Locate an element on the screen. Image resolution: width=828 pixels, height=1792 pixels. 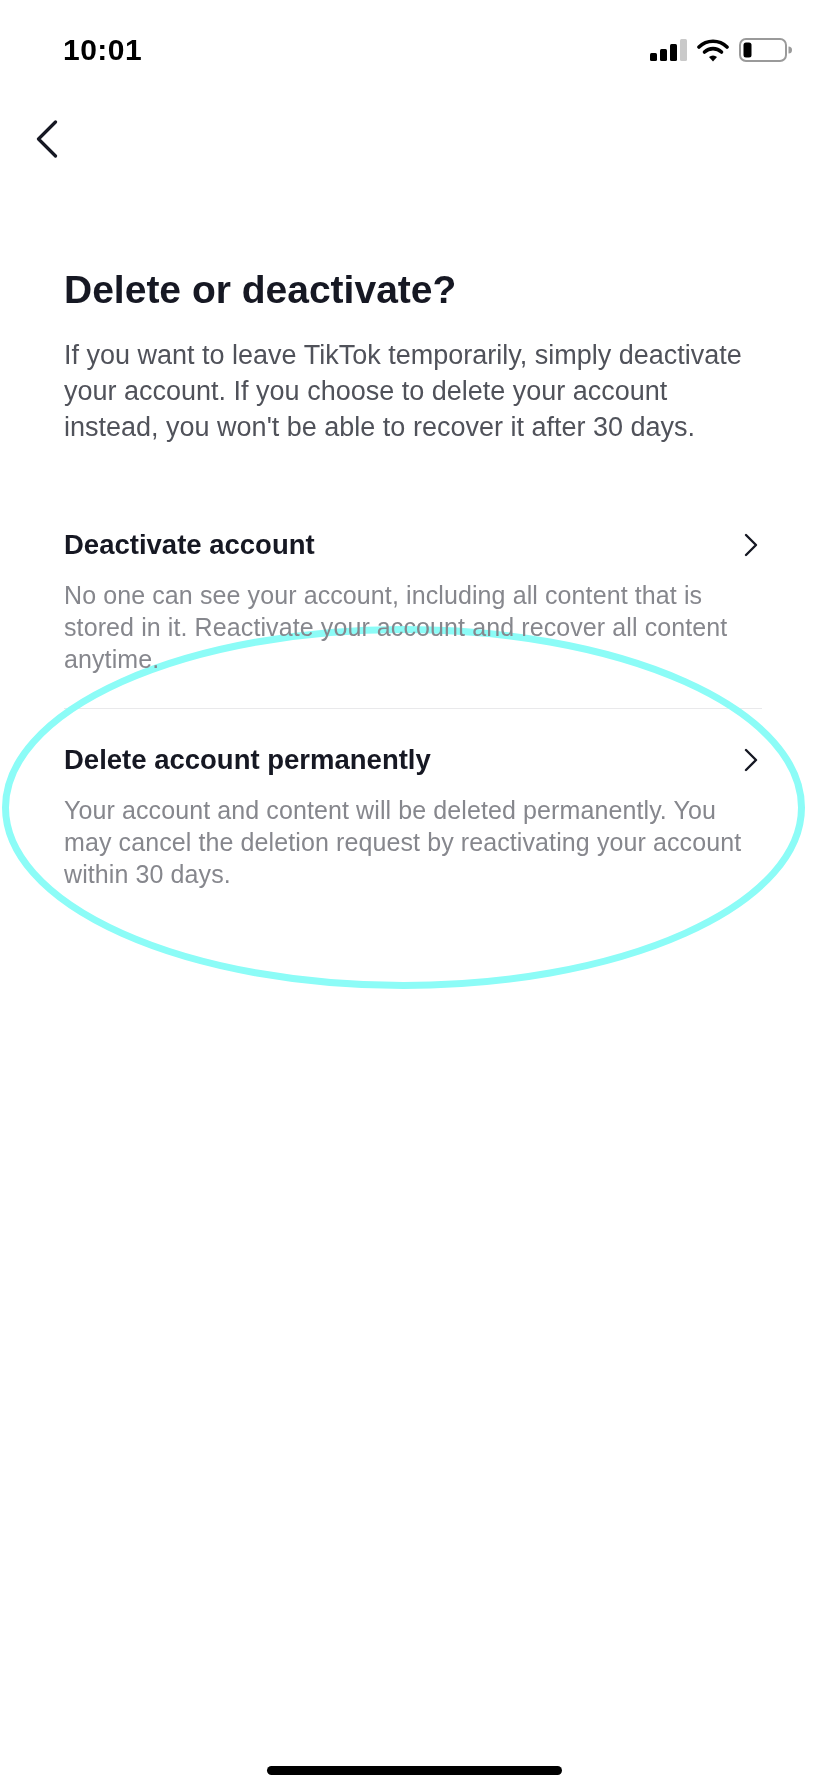
option-title: Deactivate account is located at coordinates (189, 545).